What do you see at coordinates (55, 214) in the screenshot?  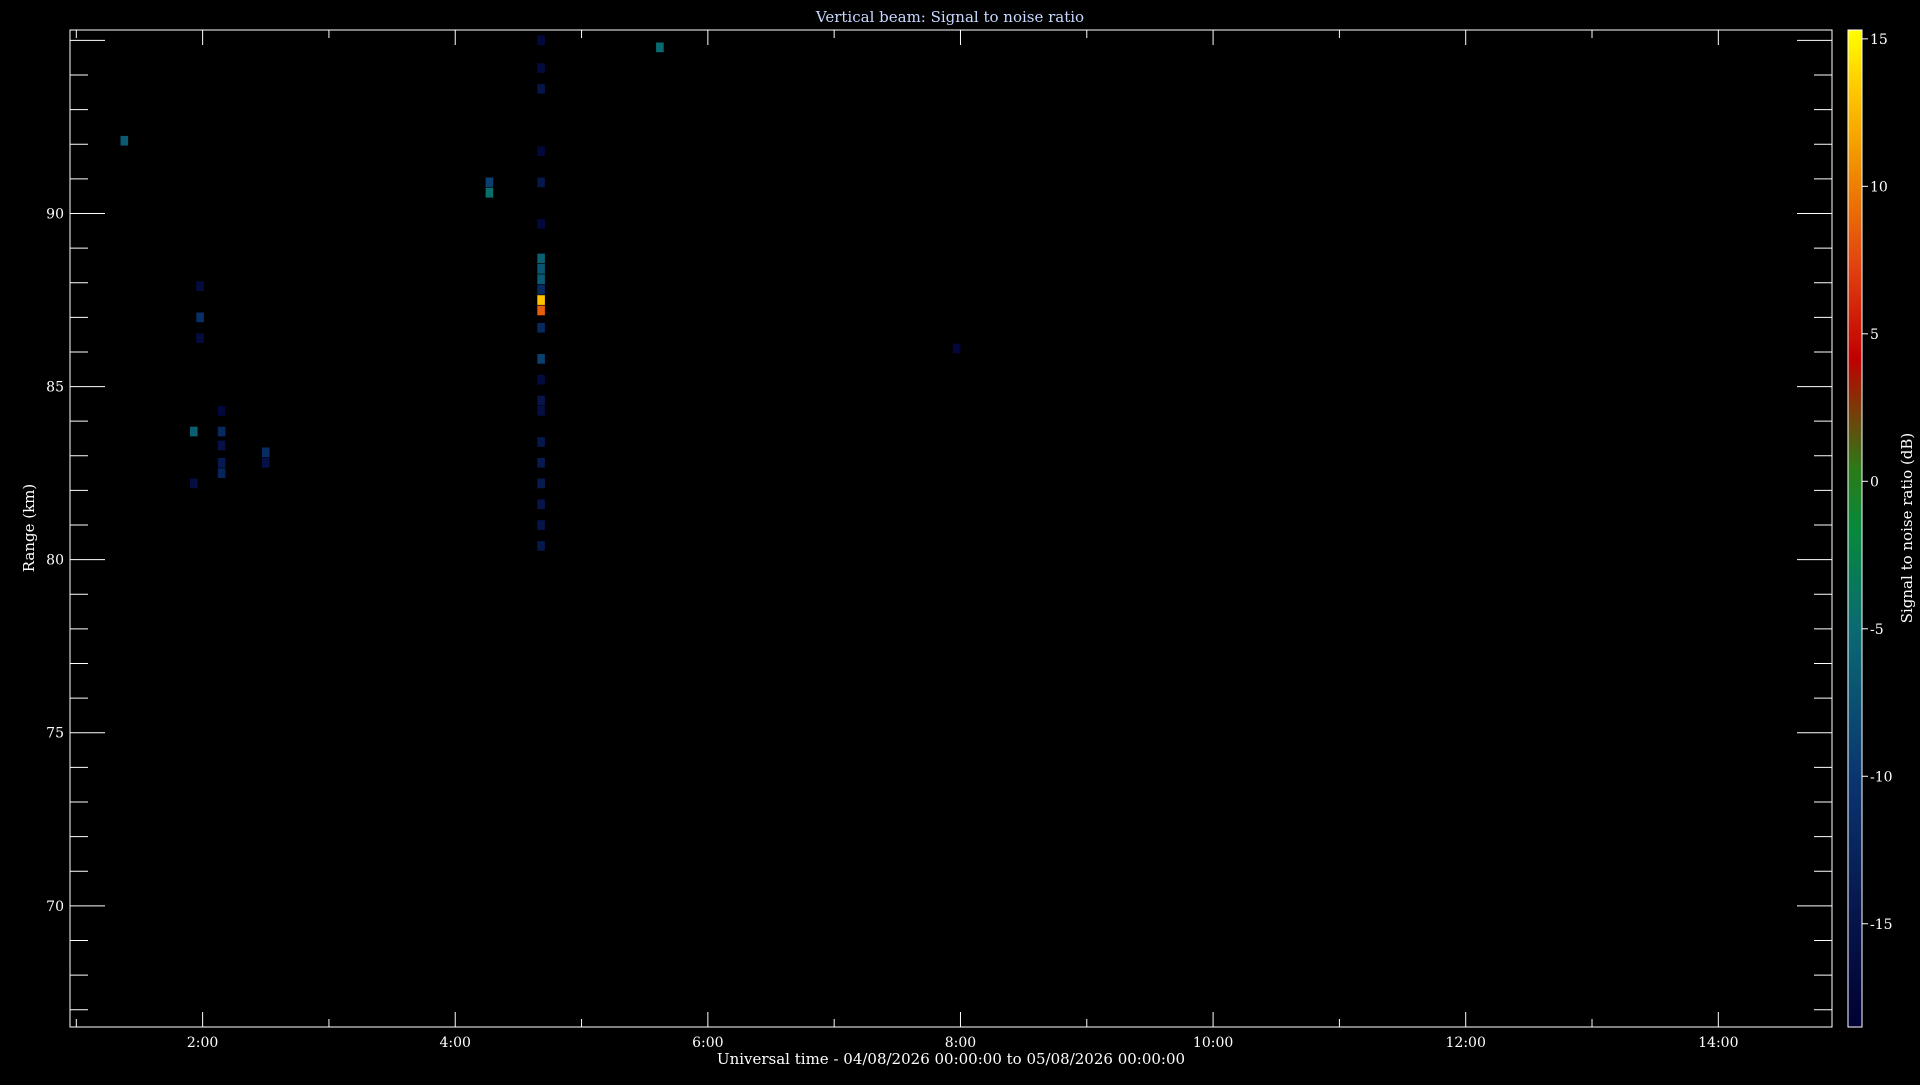 I see `y-tick-label: 90` at bounding box center [55, 214].